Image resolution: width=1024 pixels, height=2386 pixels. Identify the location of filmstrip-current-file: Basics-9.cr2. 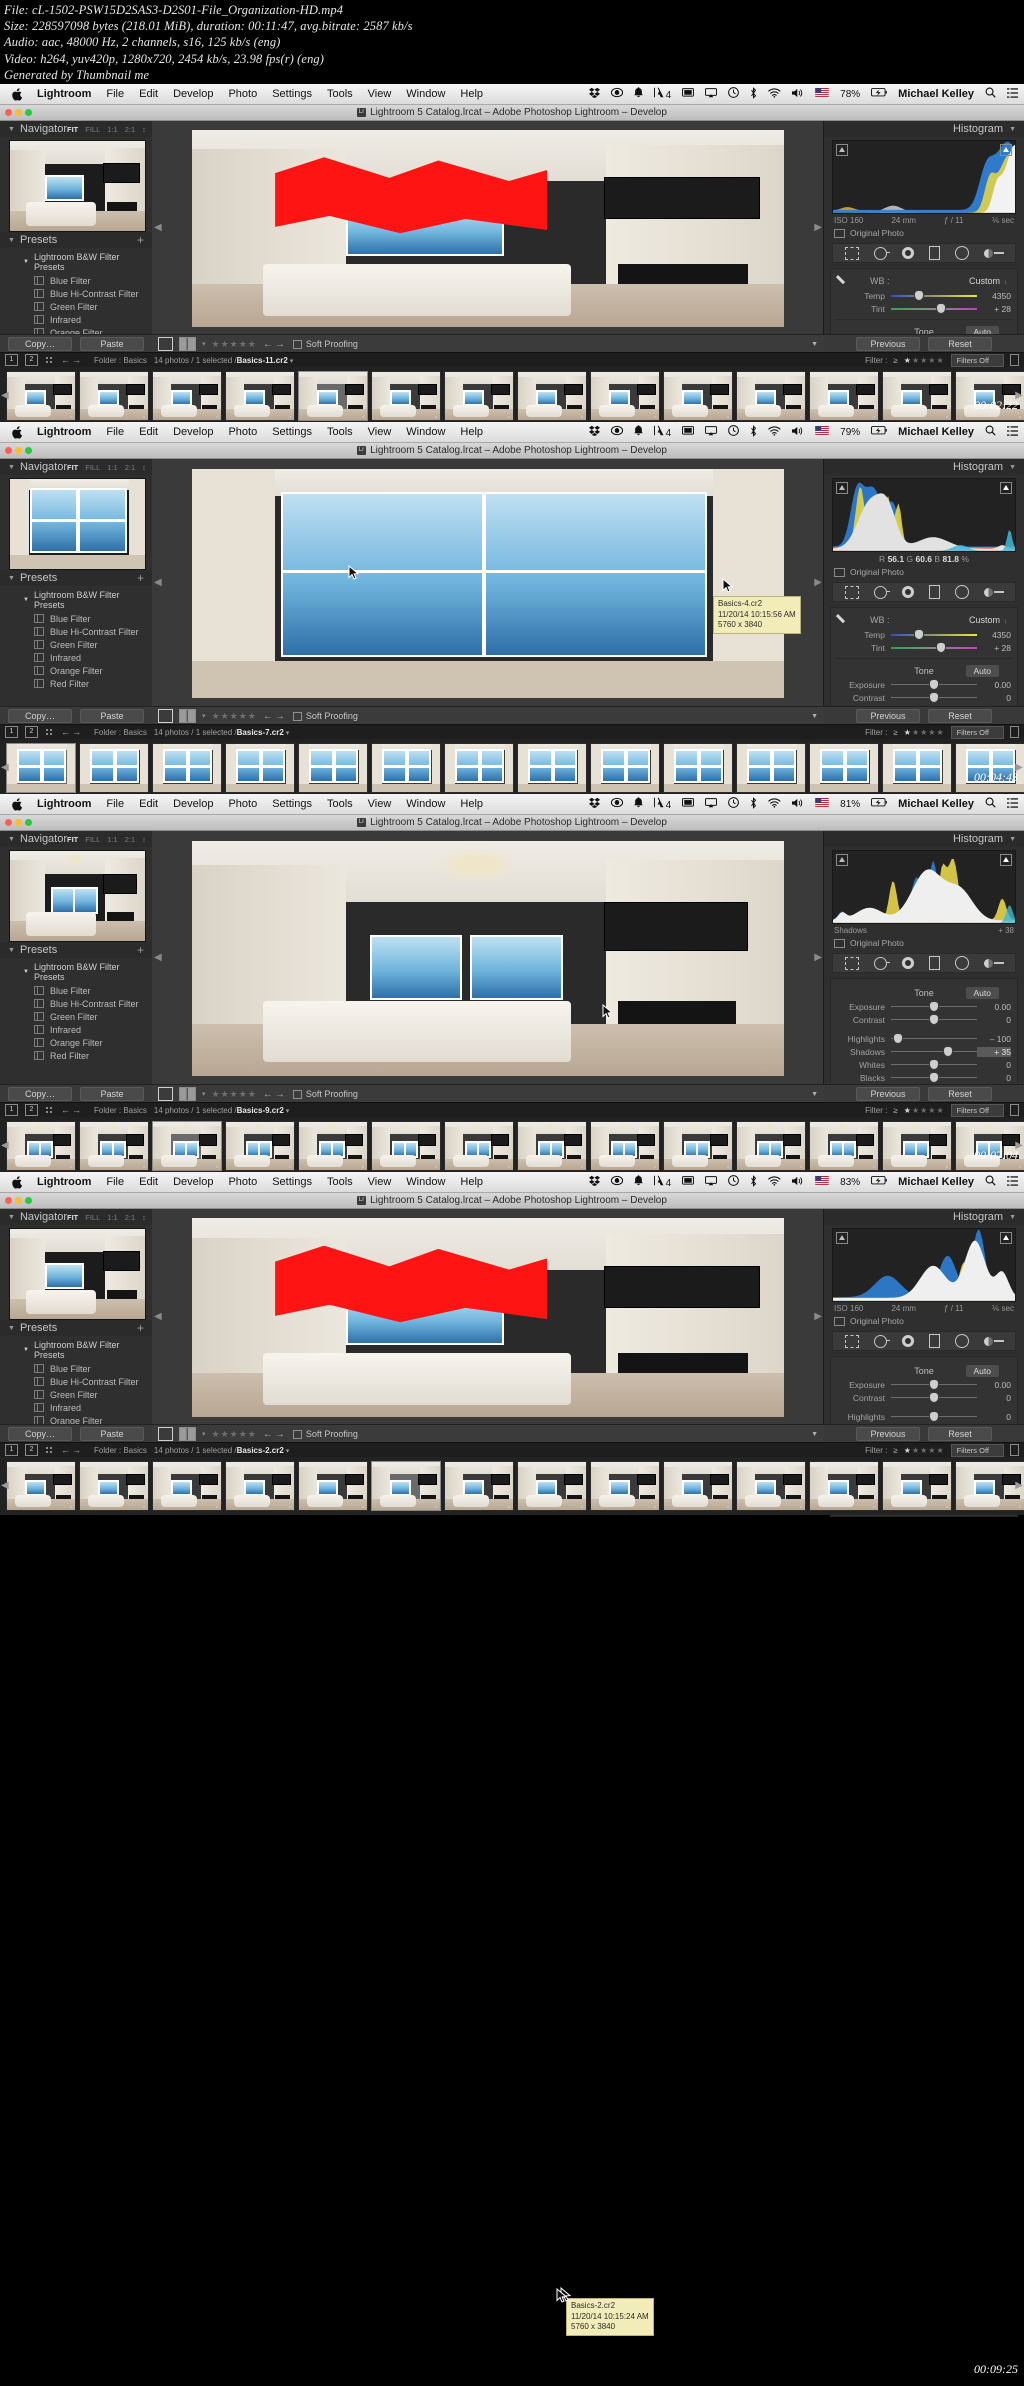
(260, 1110).